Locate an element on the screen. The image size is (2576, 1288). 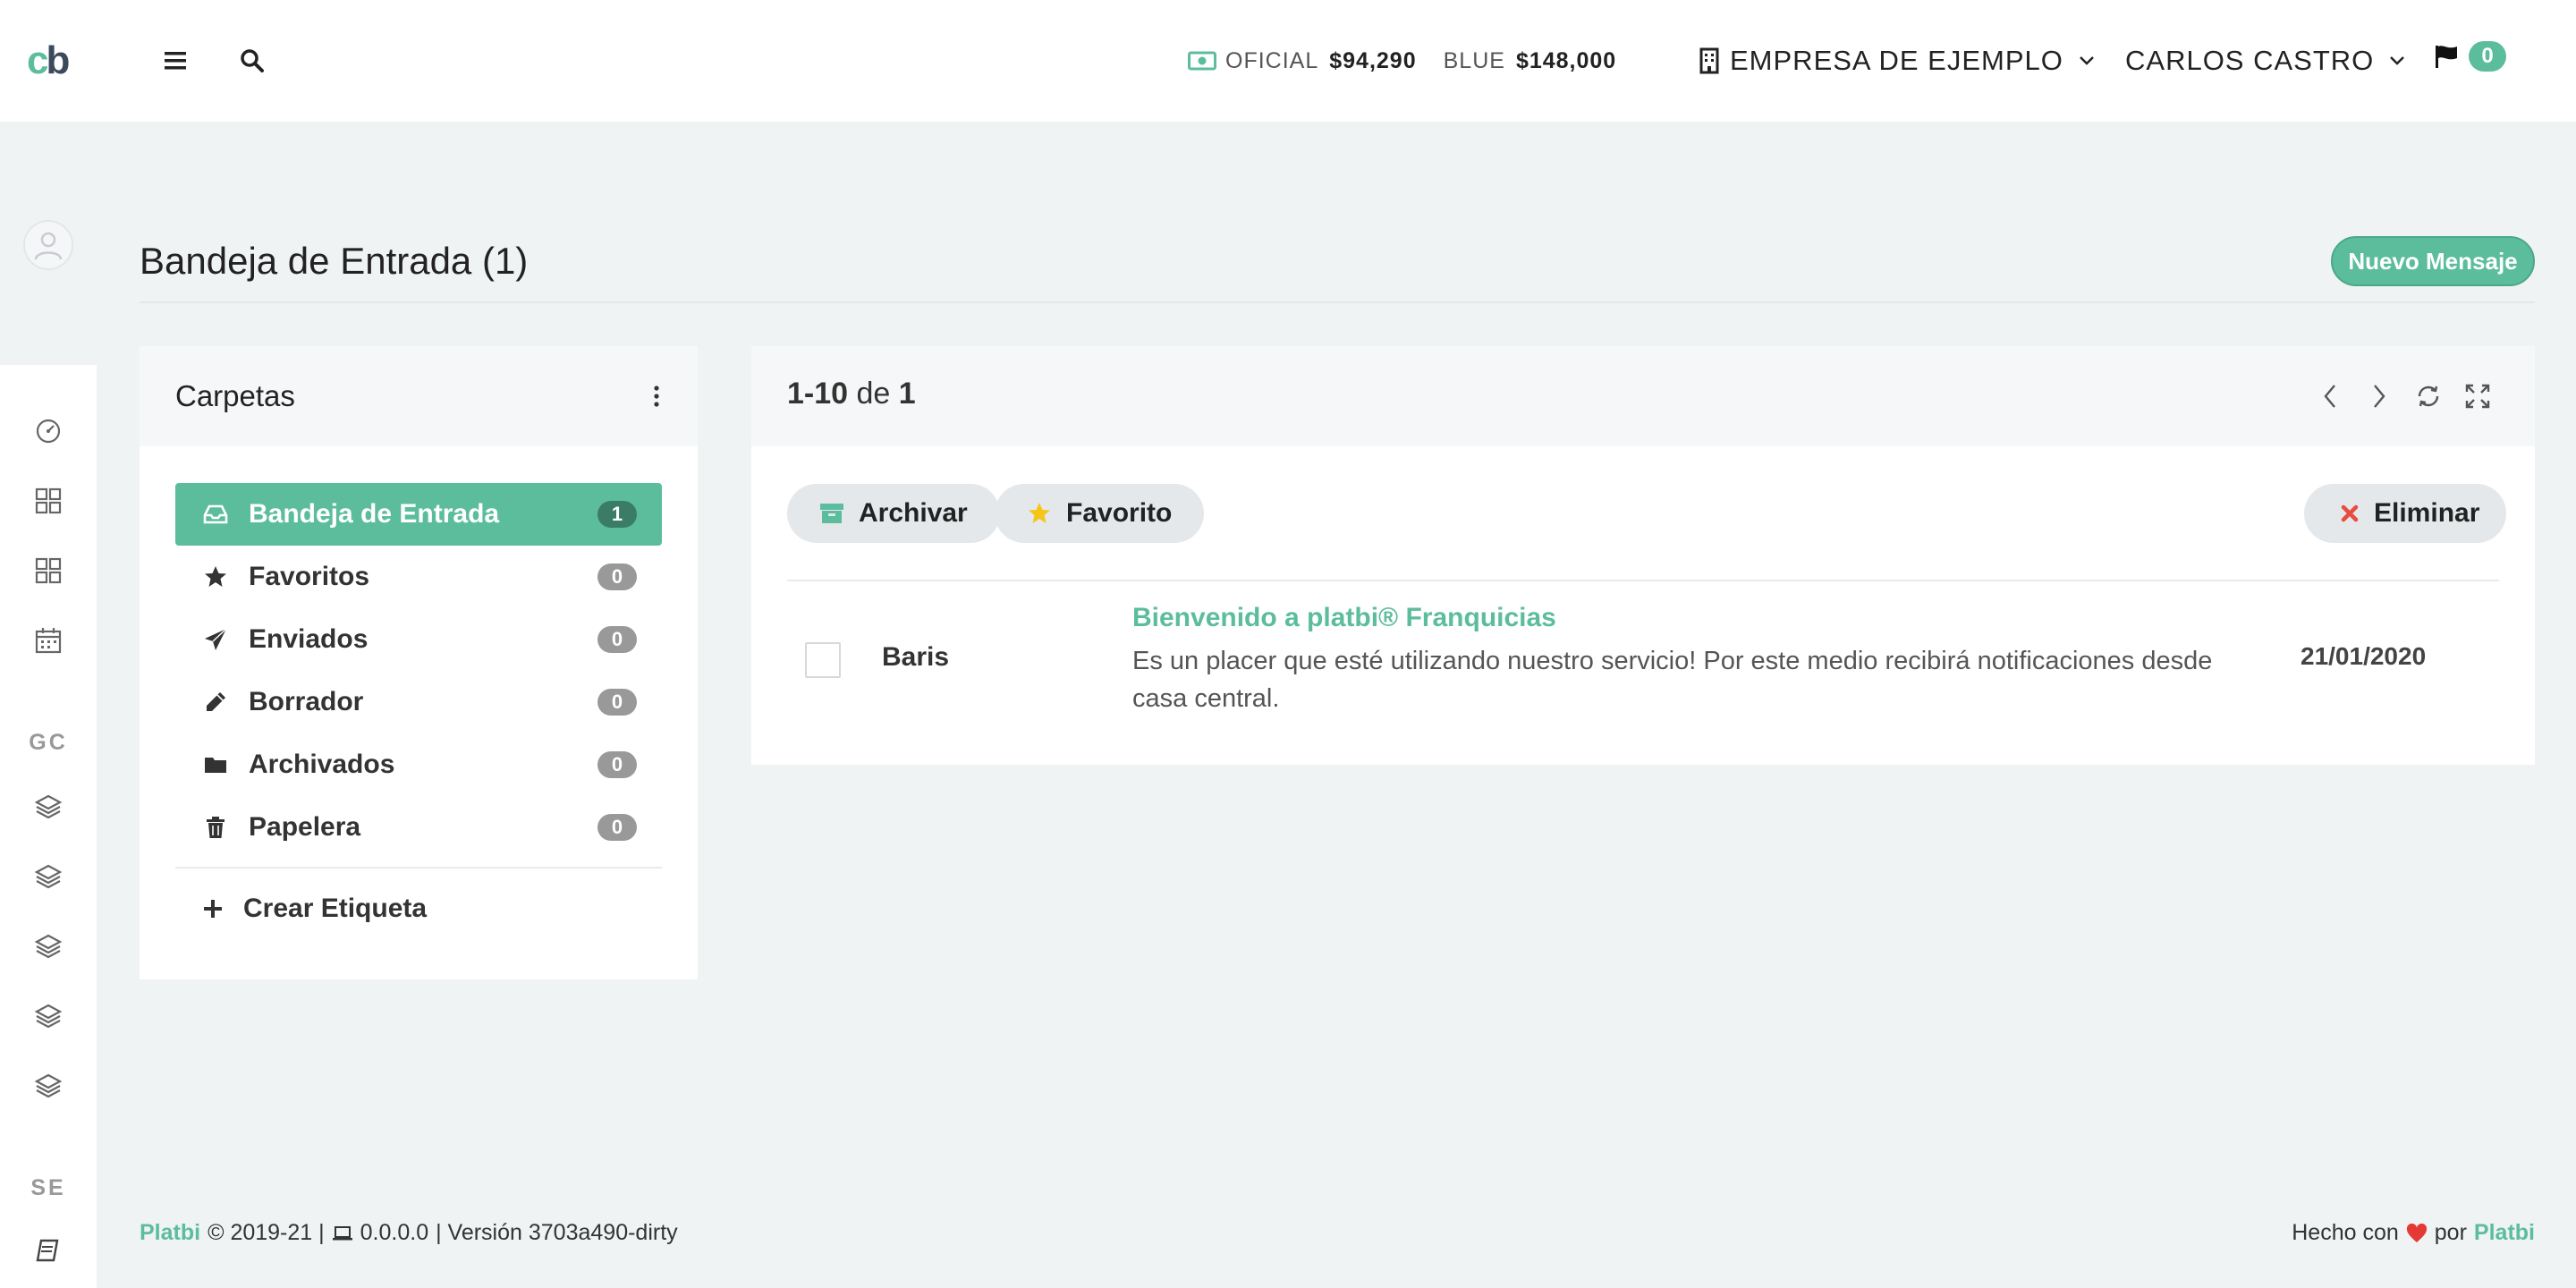
pagination-info: 1-10 de 1 is located at coordinates (851, 394).